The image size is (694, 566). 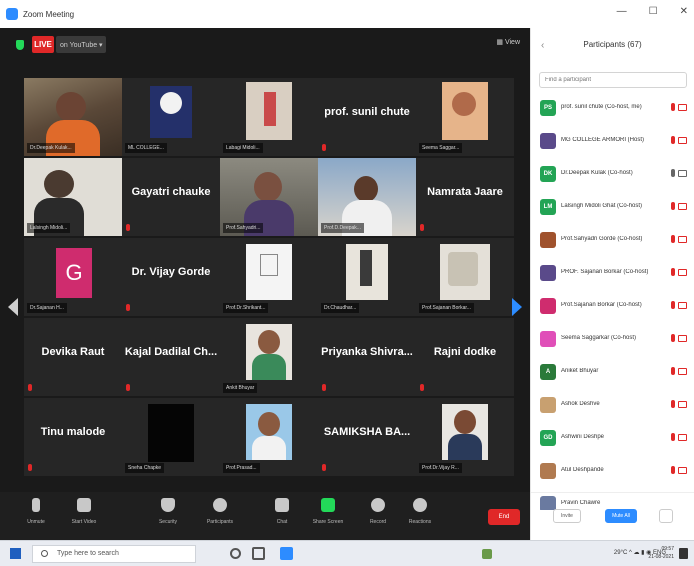 What do you see at coordinates (683, 553) in the screenshot?
I see `notifications-icon` at bounding box center [683, 553].